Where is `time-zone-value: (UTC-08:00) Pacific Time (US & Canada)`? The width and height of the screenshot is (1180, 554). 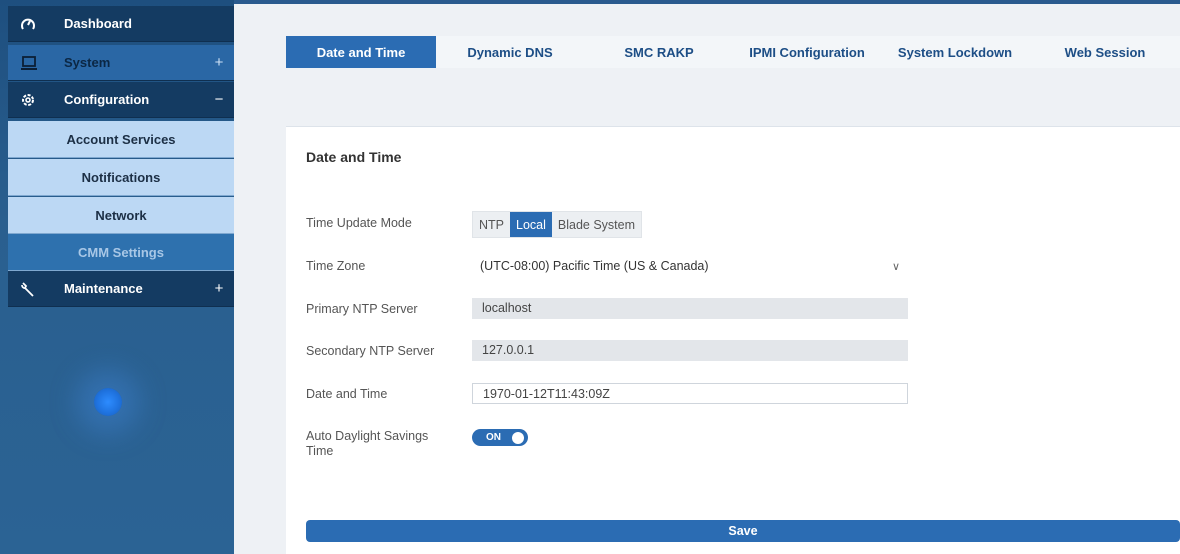 time-zone-value: (UTC-08:00) Pacific Time (US & Canada) is located at coordinates (594, 266).